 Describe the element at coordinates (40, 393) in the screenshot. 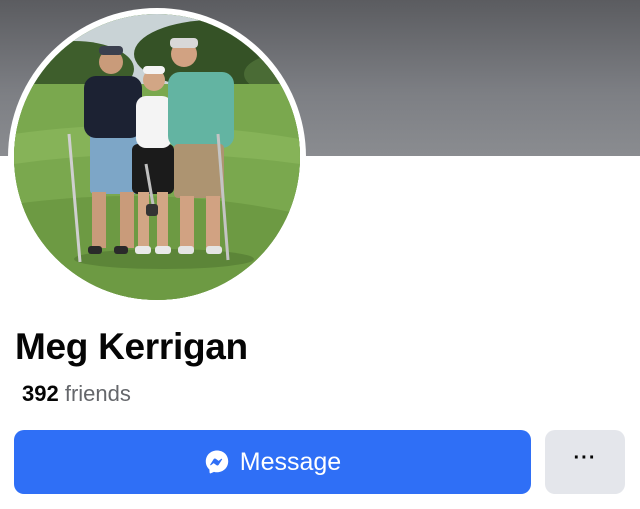

I see `friends-count-number: 392` at that location.